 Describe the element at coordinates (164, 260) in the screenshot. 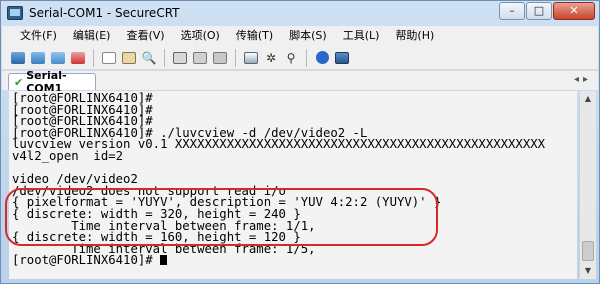

I see `terminal-cursor` at that location.